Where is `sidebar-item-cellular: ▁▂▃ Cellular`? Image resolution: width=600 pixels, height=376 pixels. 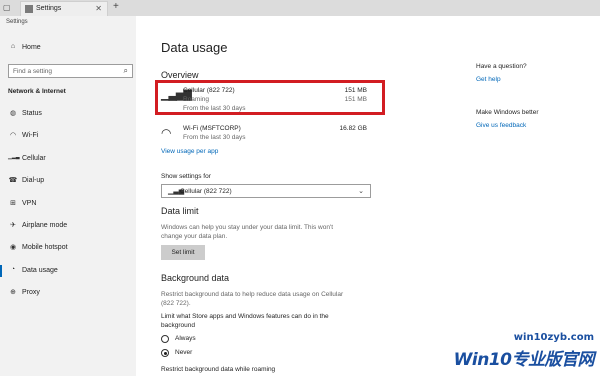
sidebar-item-cellular: ▁▂▃ Cellular is located at coordinates (68, 159).